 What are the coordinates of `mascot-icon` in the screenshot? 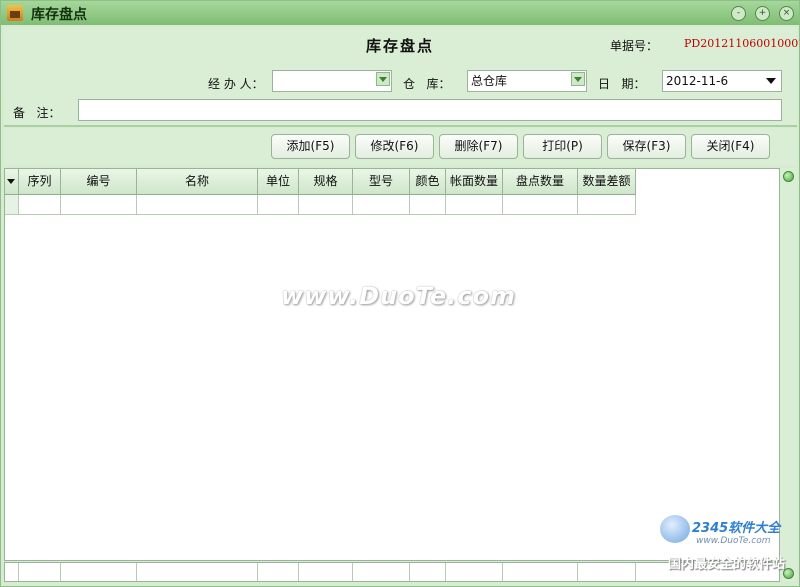 It's located at (675, 529).